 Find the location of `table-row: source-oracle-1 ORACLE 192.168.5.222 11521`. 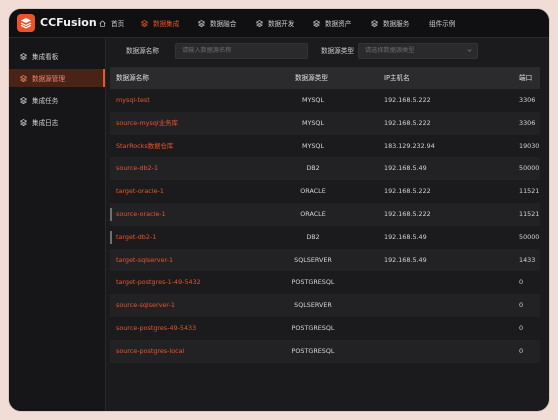

table-row: source-oracle-1 ORACLE 192.168.5.222 11521 is located at coordinates (325, 214).